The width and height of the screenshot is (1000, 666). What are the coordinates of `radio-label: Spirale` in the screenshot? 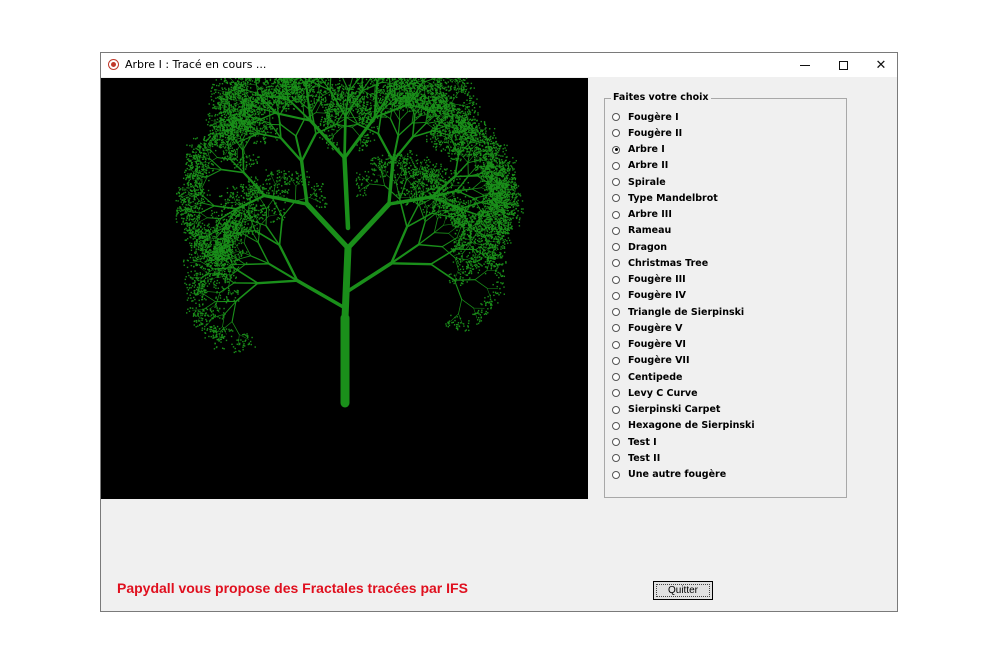 It's located at (647, 182).